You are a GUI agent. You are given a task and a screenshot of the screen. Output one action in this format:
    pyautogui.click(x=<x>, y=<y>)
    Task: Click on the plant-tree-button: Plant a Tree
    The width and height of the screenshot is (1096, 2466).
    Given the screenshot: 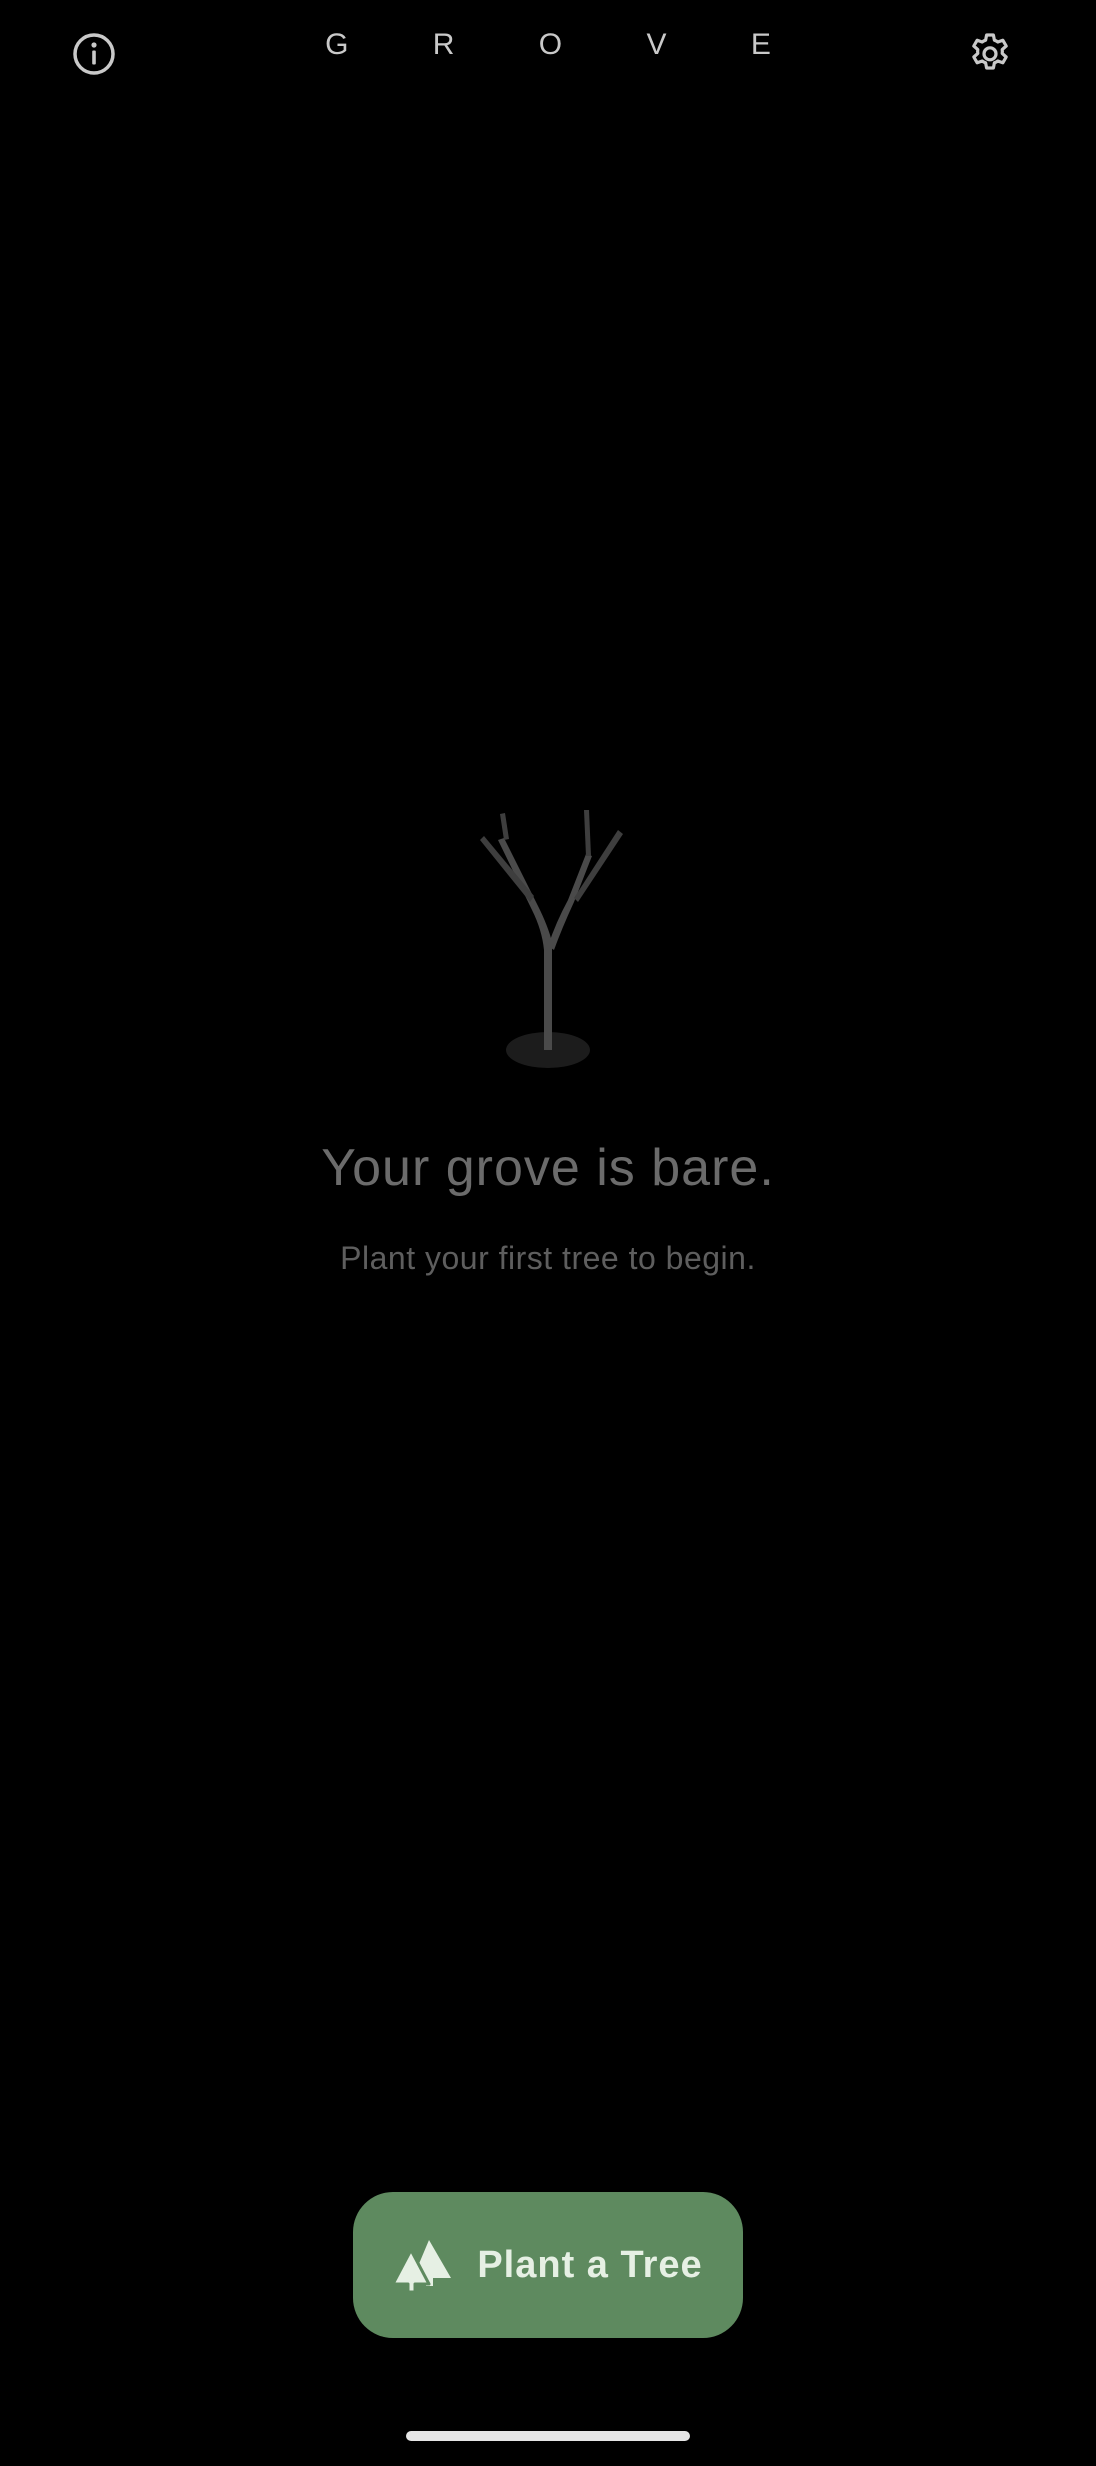 What is the action you would take?
    pyautogui.click(x=548, y=2265)
    